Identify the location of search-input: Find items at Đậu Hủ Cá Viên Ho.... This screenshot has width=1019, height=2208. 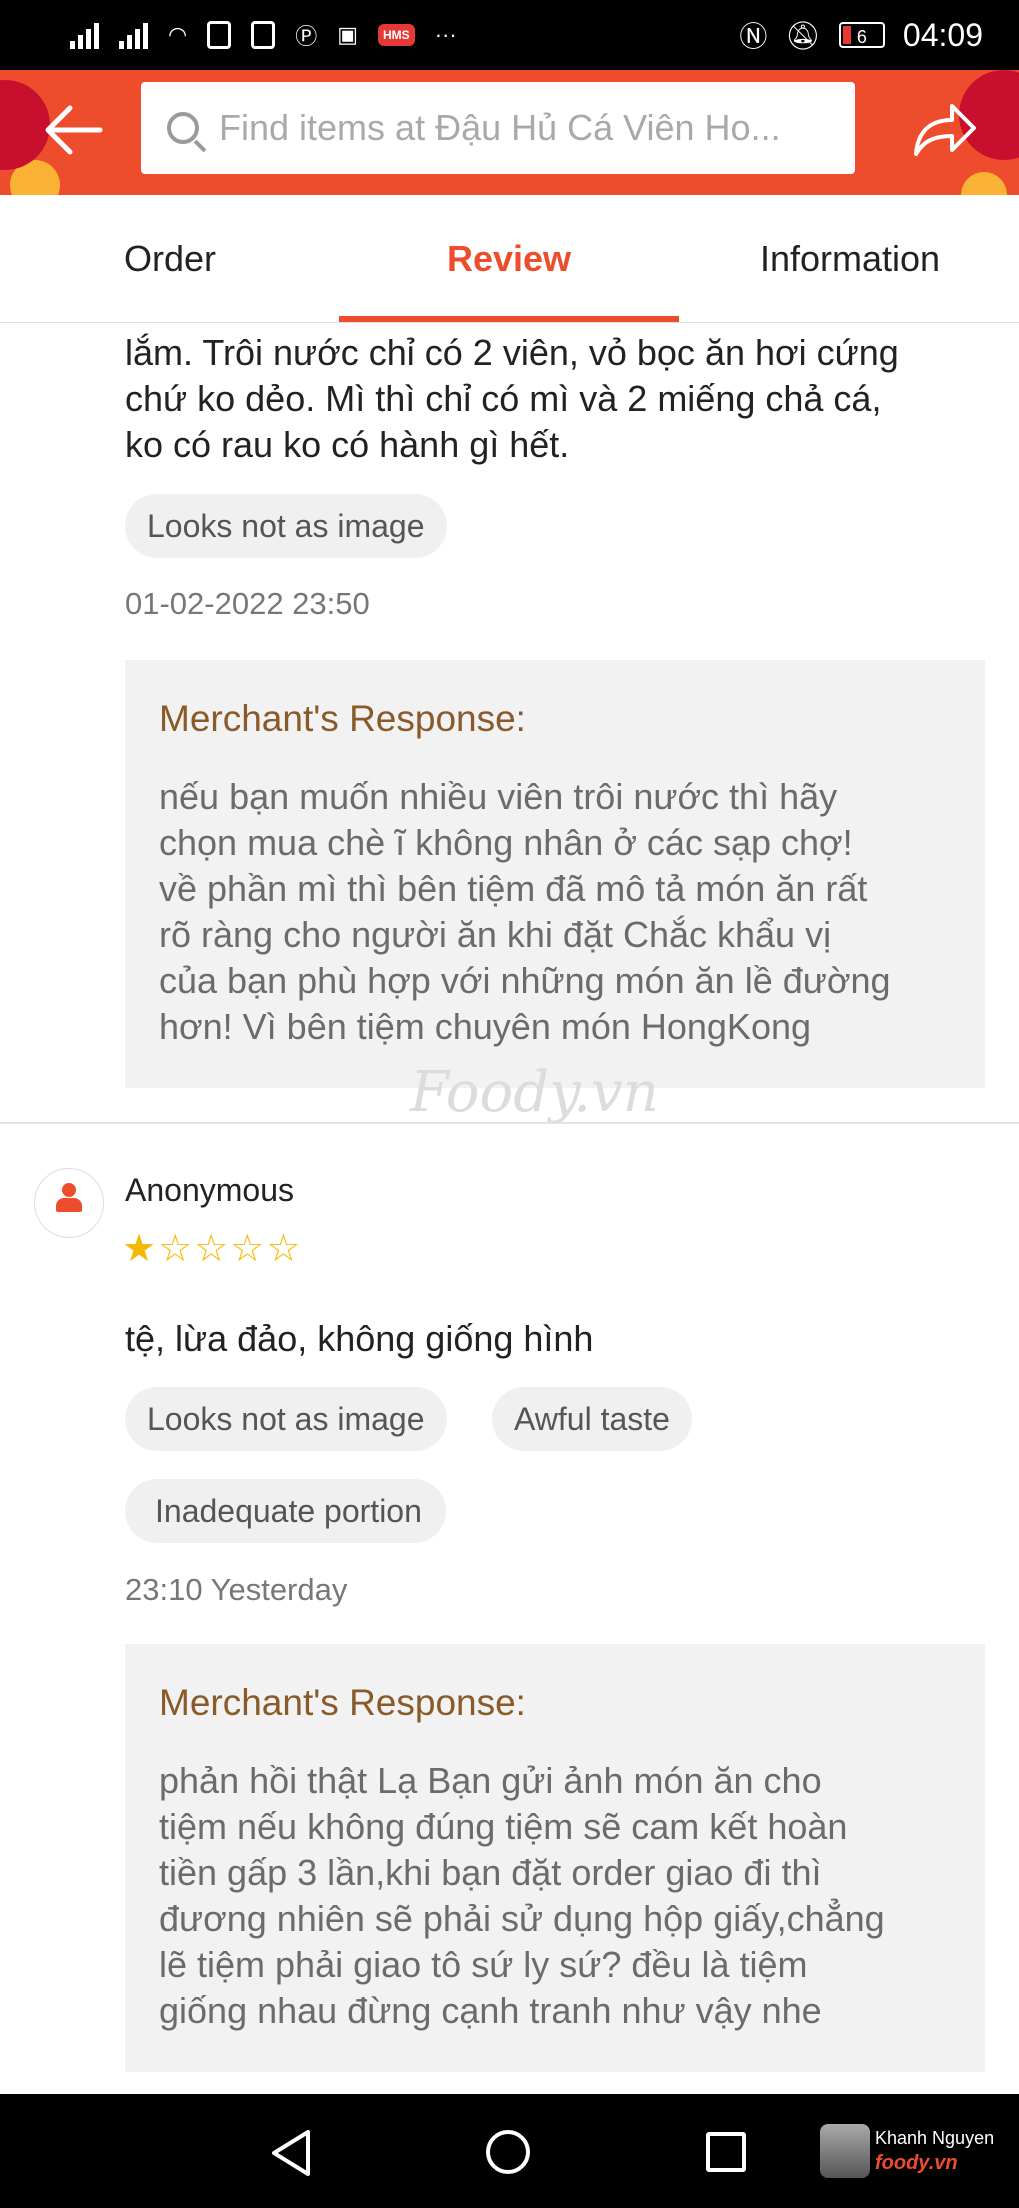
(498, 128).